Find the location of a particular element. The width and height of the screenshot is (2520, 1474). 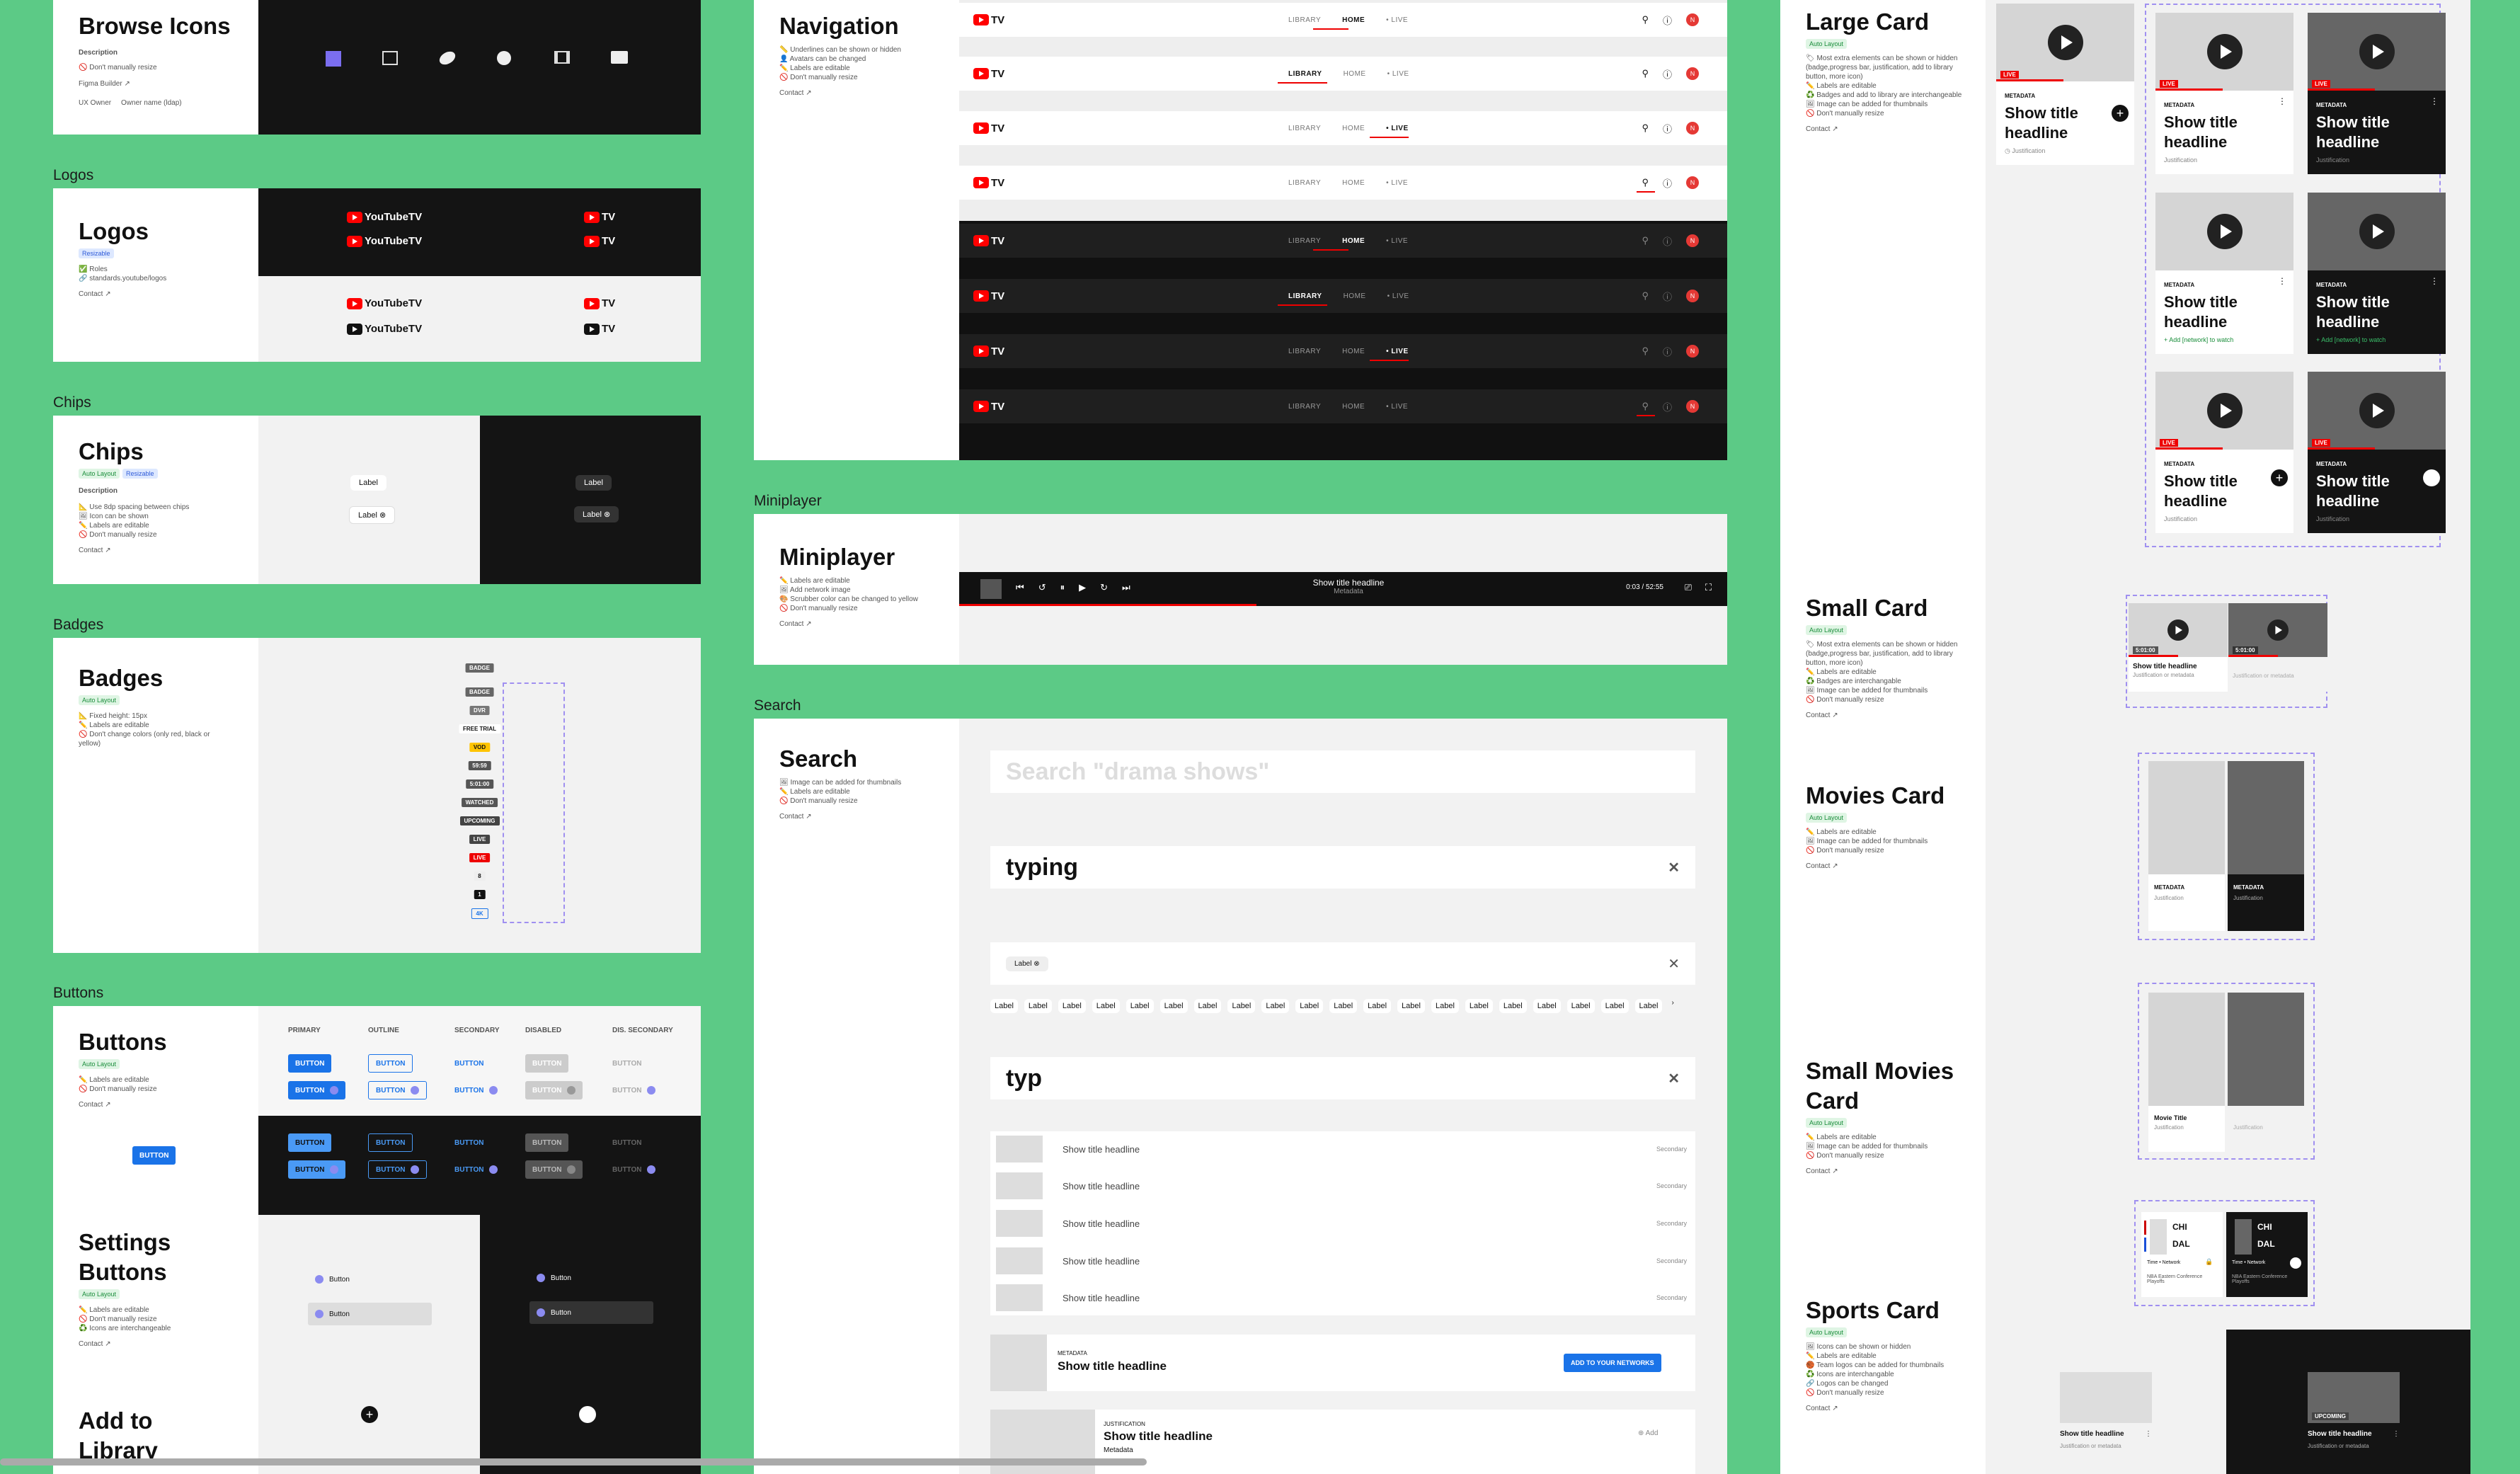

cast-icon: ⎚ is located at coordinates (1688, 587).